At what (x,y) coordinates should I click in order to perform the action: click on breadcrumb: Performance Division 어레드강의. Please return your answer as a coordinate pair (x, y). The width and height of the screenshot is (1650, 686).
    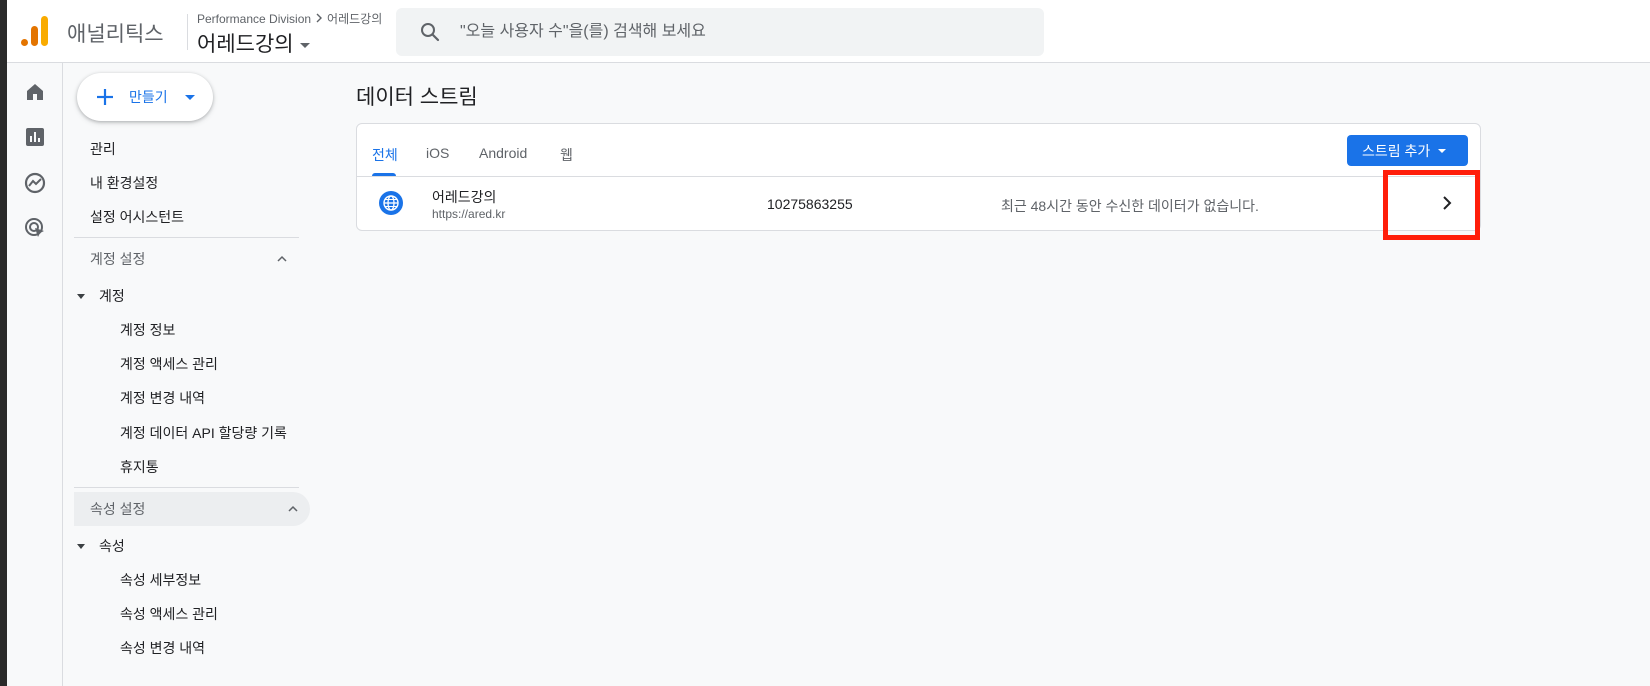
    Looking at the image, I should click on (289, 18).